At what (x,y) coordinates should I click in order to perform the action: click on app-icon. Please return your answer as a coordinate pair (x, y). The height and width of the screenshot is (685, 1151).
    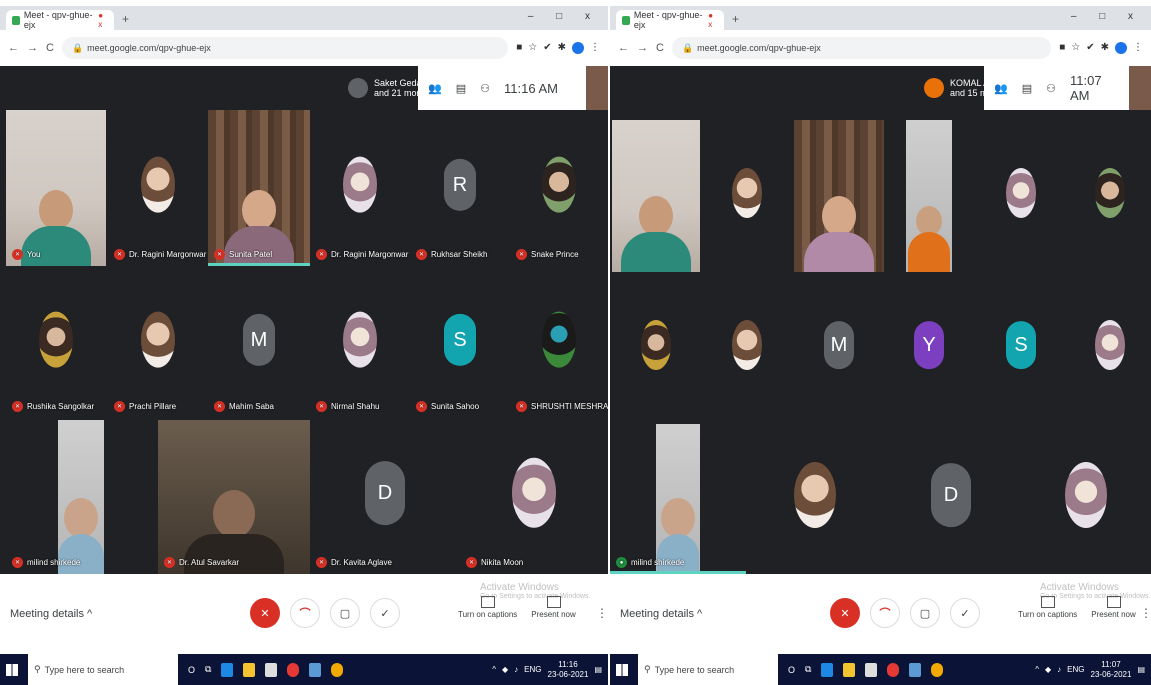
    Looking at the image, I should click on (315, 669).